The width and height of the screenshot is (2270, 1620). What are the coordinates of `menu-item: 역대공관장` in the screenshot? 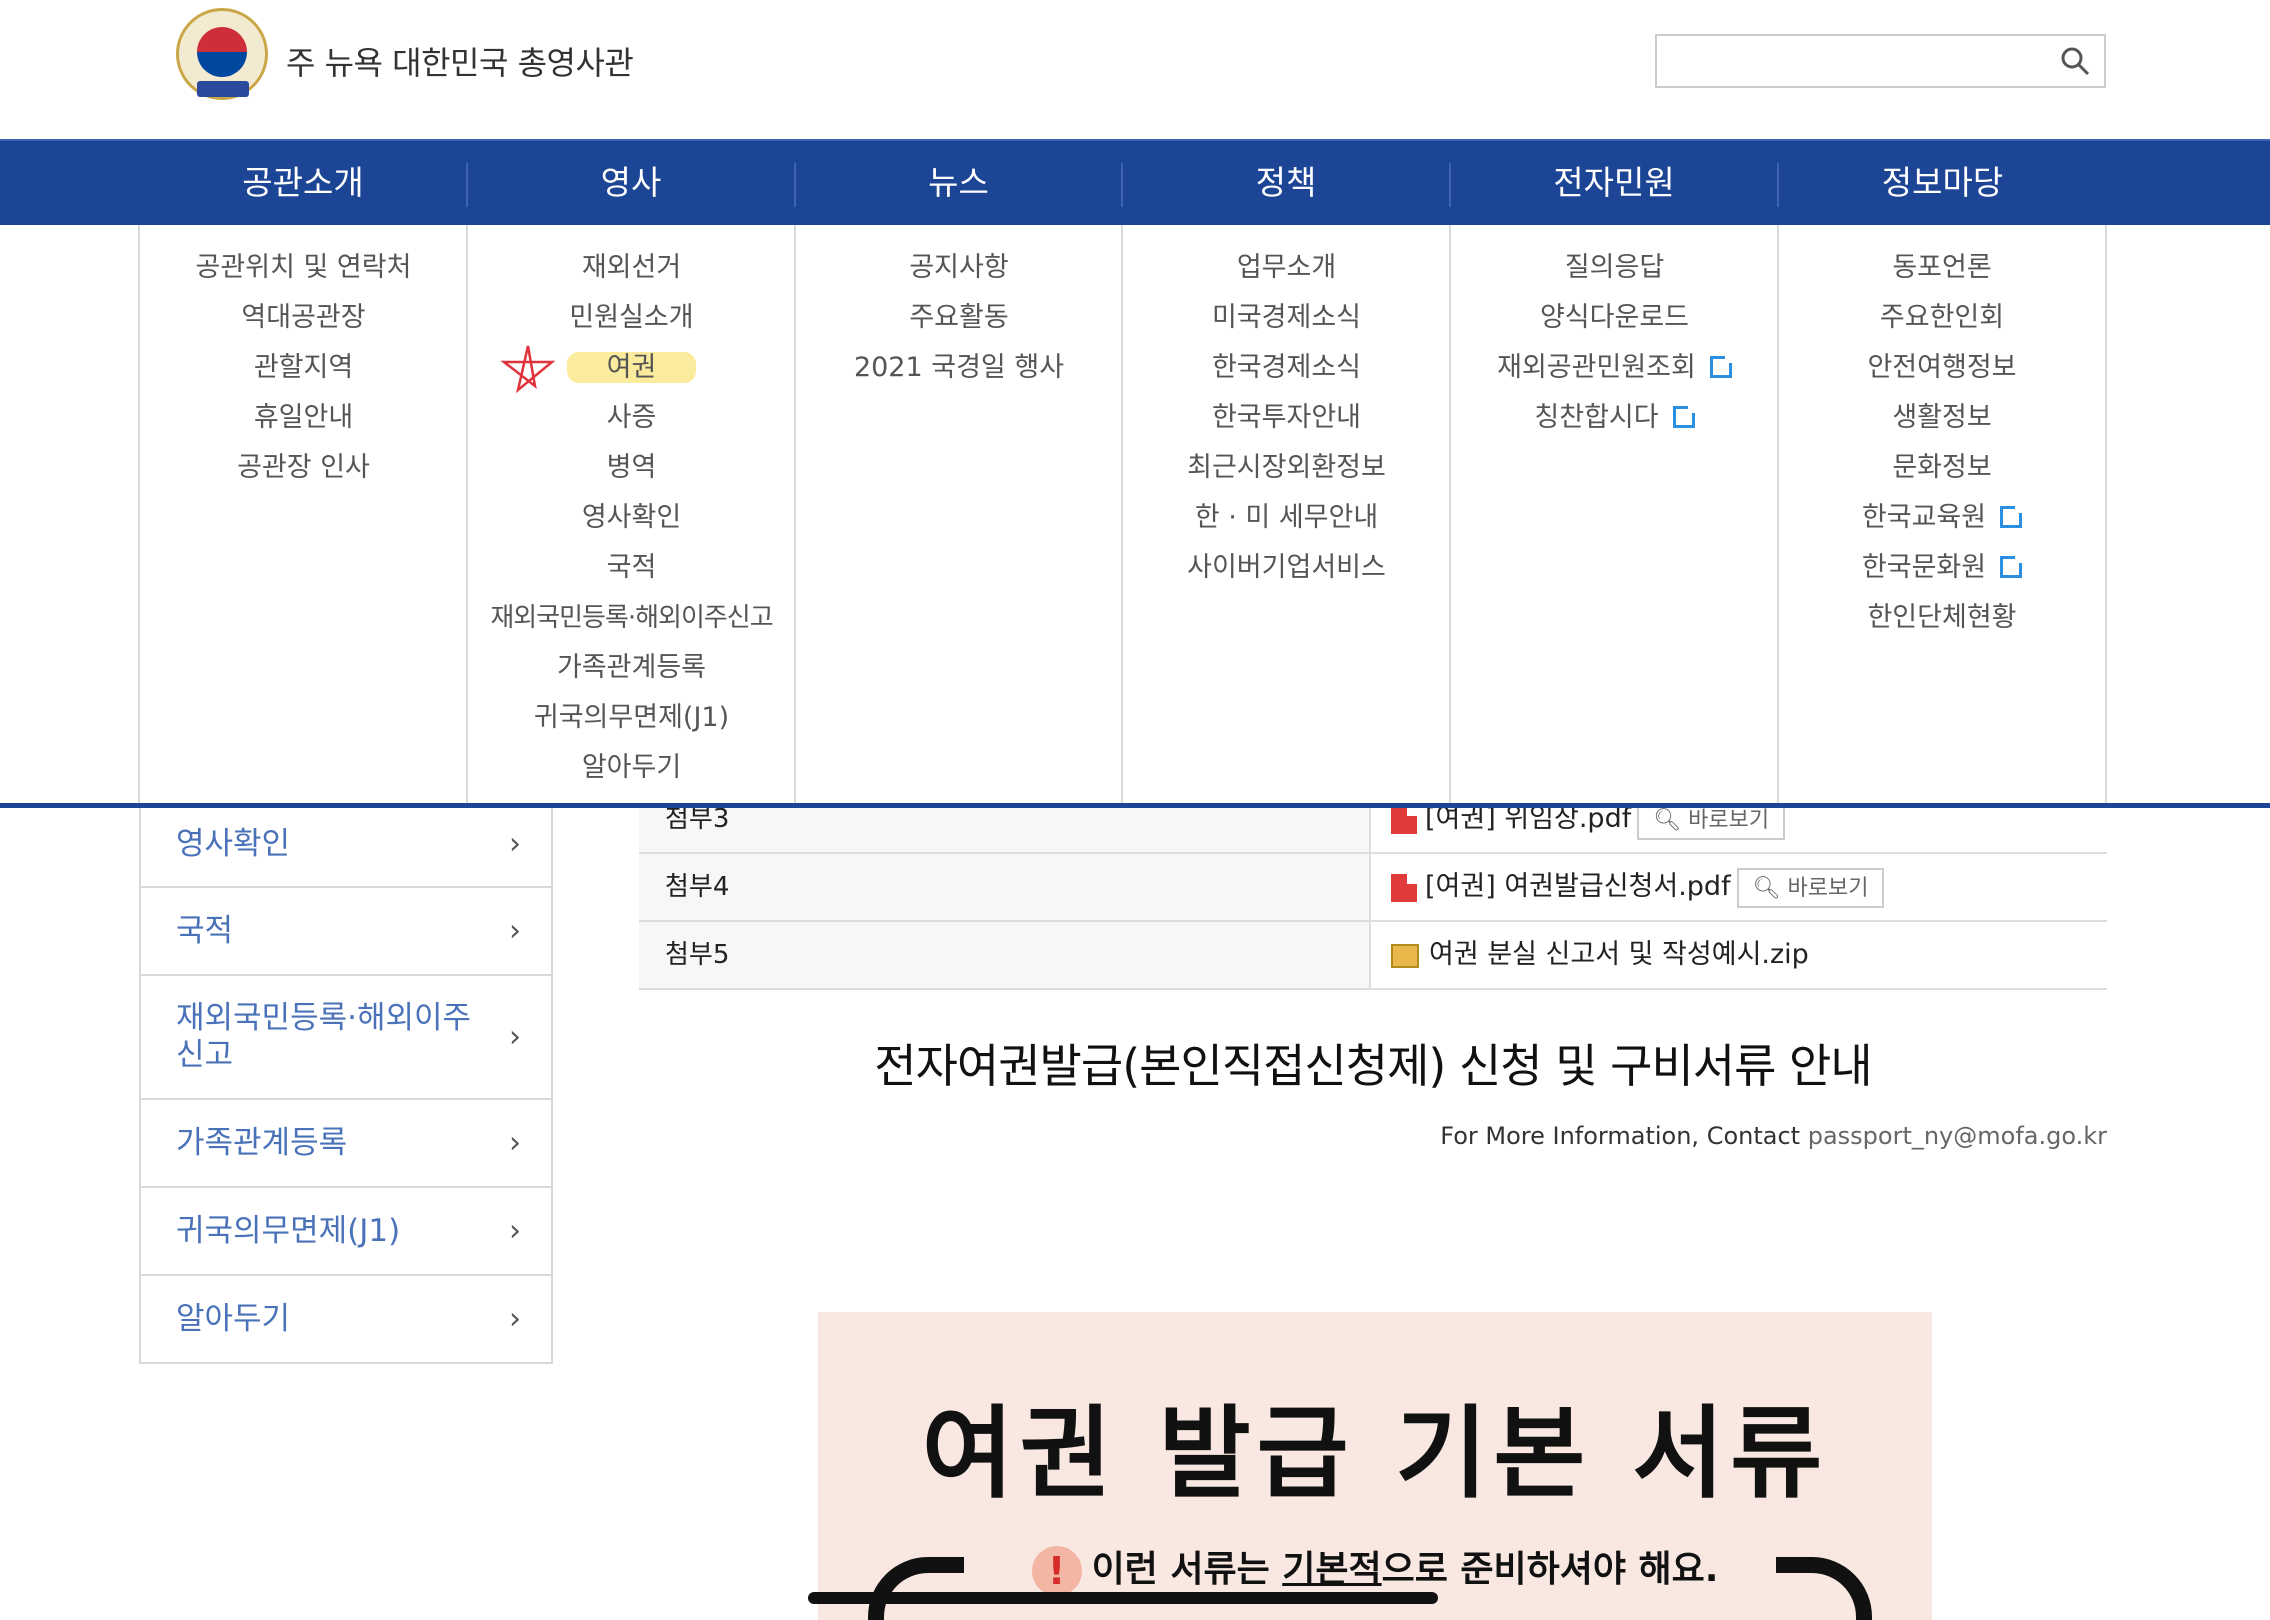 It's located at (303, 318).